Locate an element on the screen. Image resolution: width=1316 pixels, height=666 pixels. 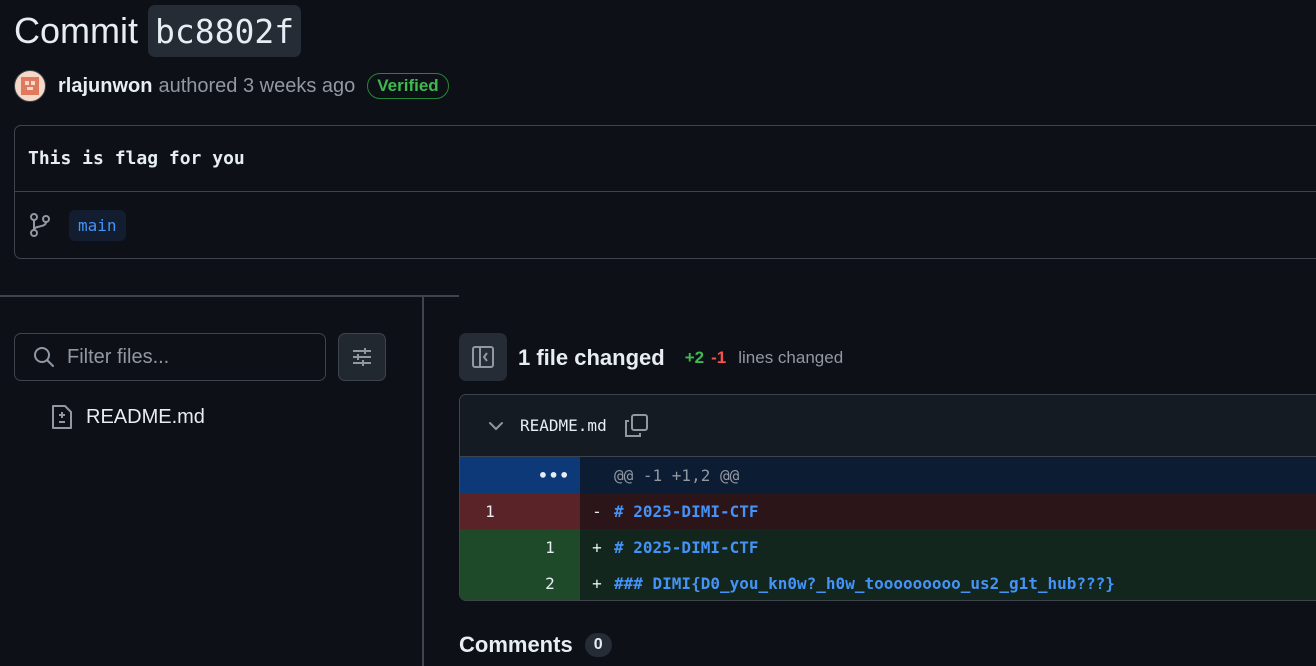
file-filter-options-button is located at coordinates (362, 357).